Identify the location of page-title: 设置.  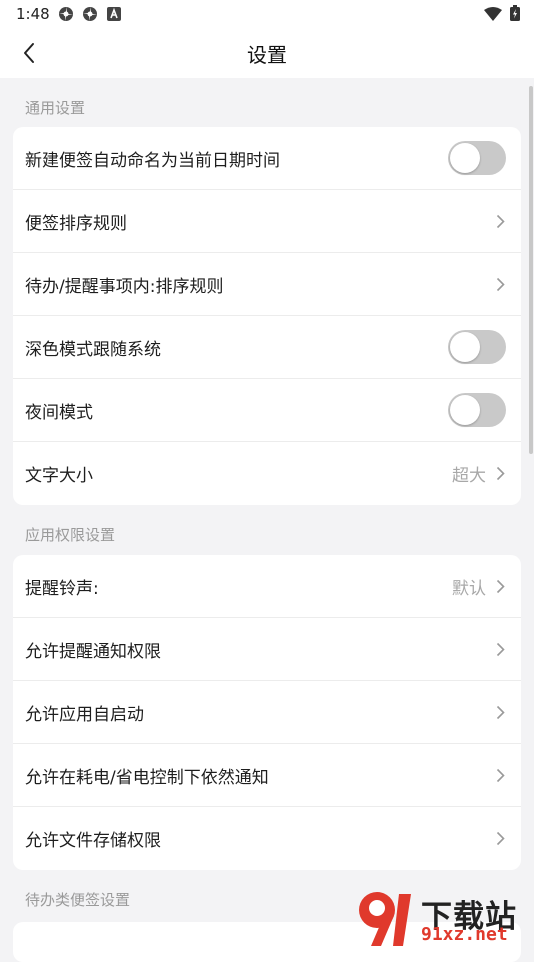
(267, 55).